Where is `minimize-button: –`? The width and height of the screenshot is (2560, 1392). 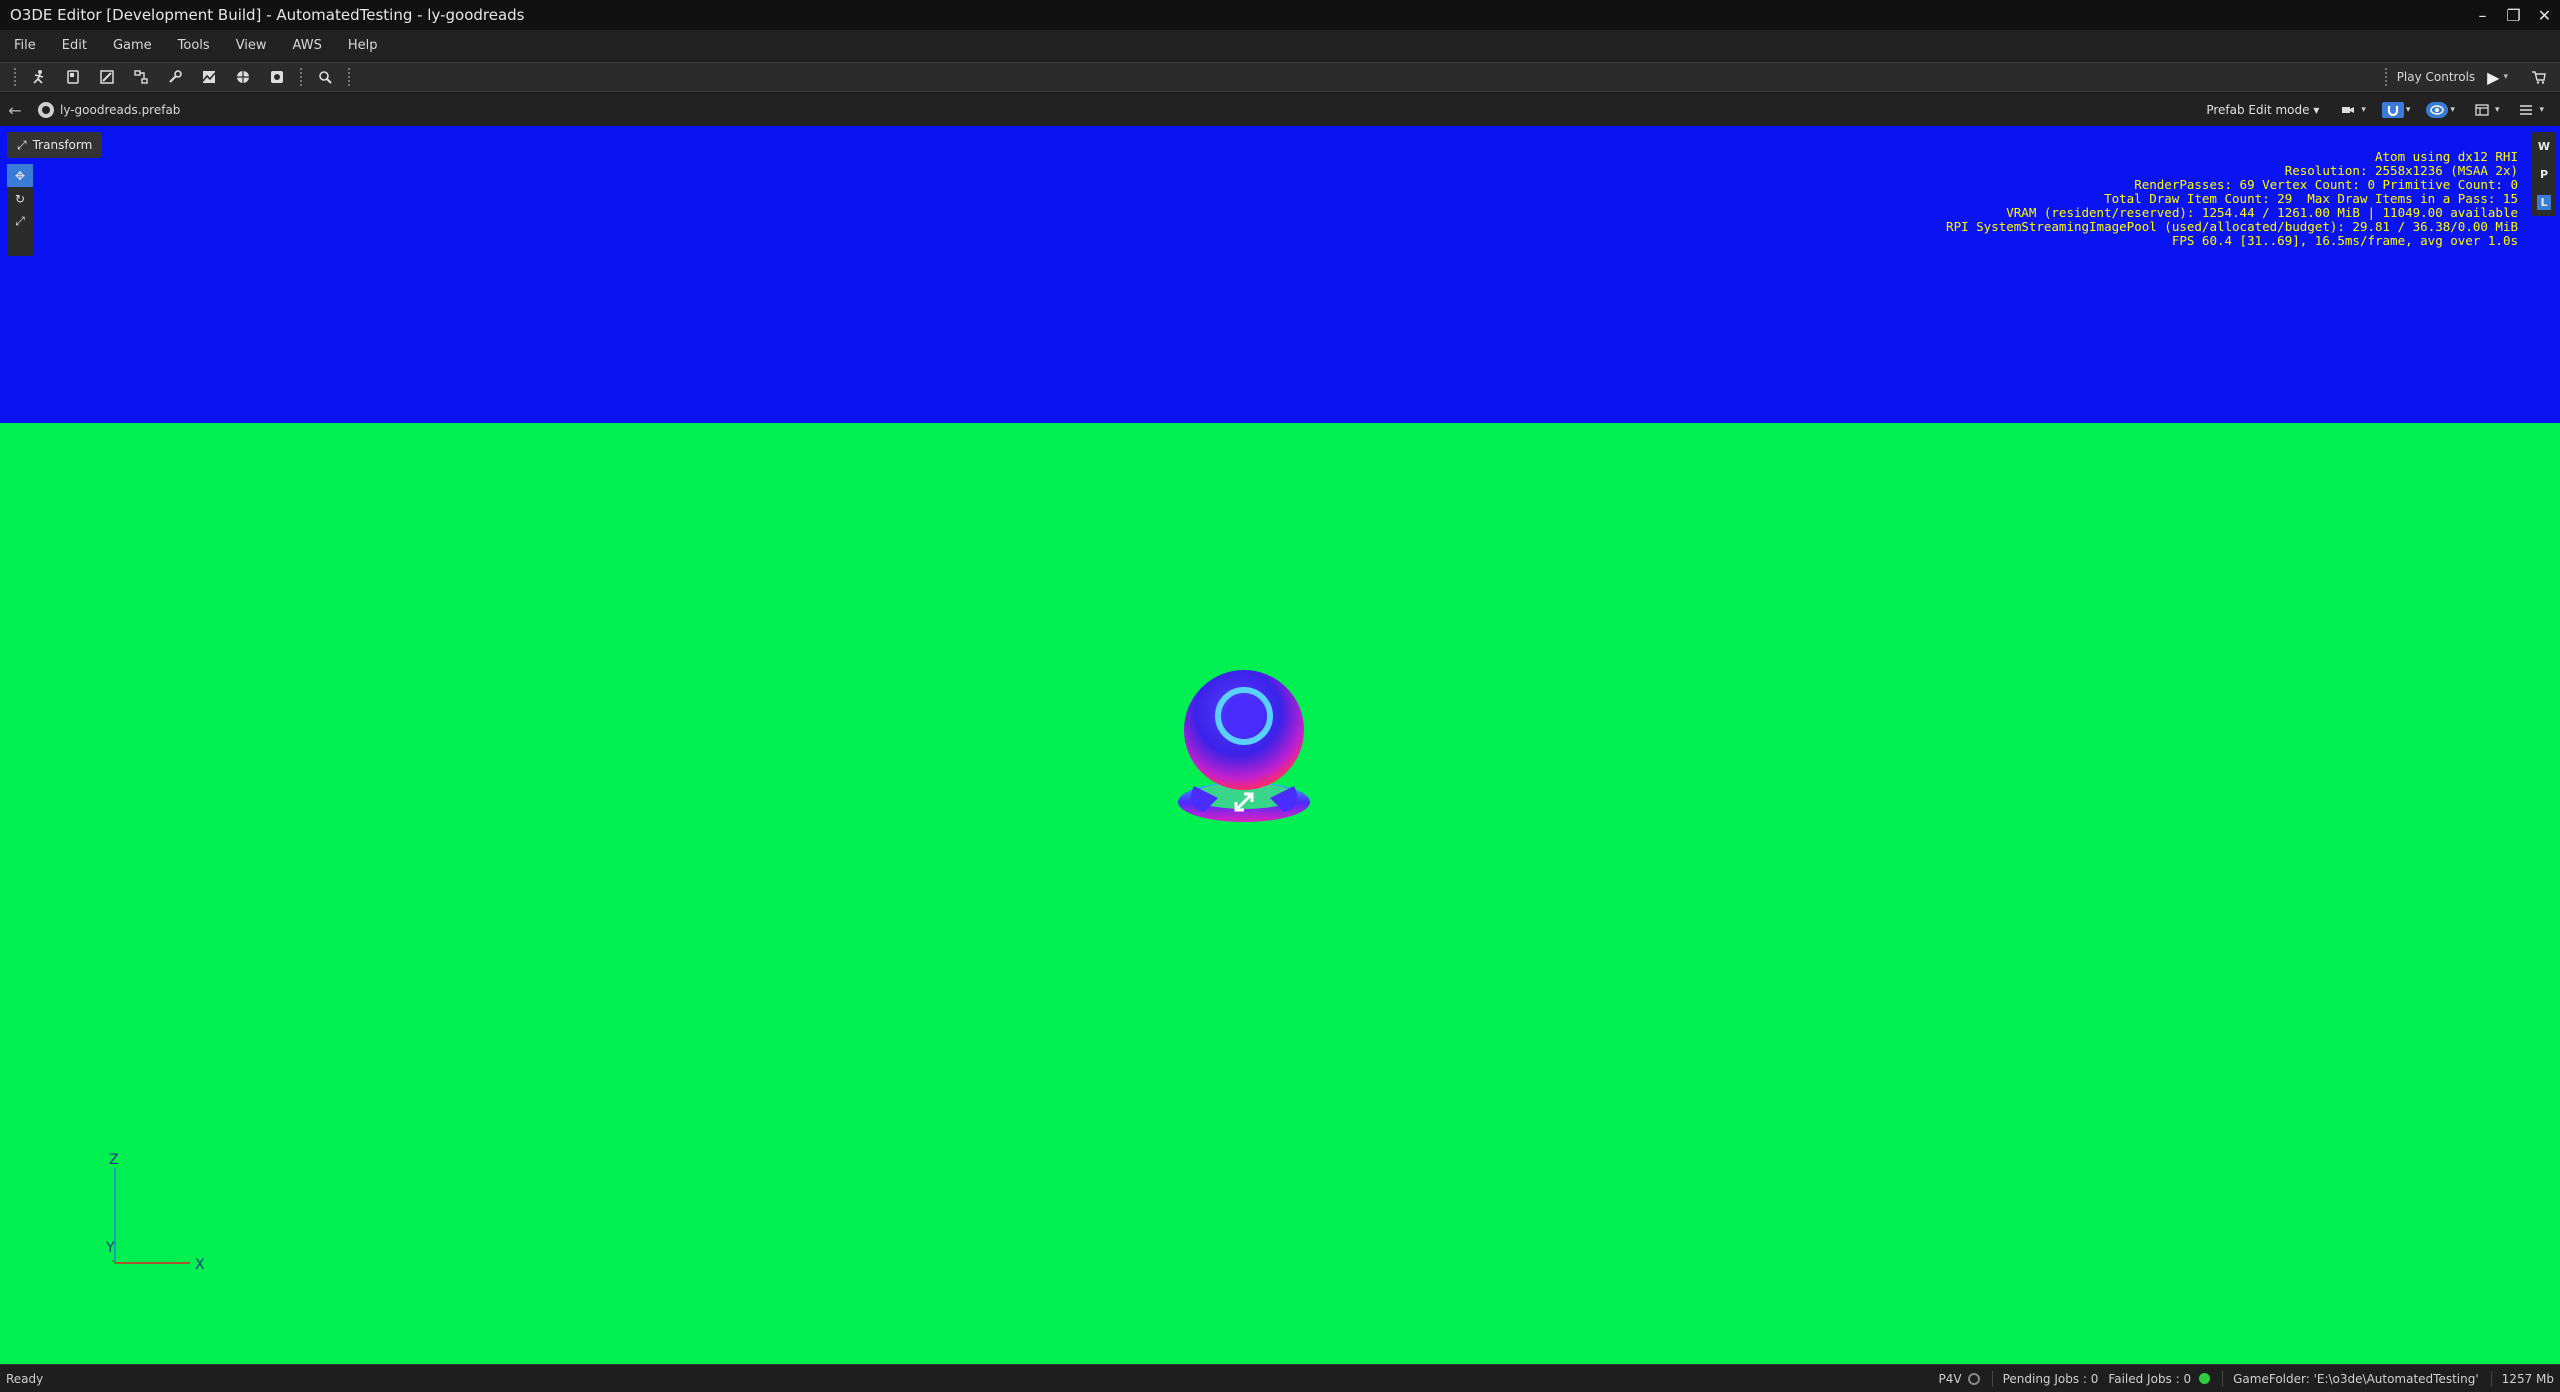
minimize-button: – is located at coordinates (2482, 15).